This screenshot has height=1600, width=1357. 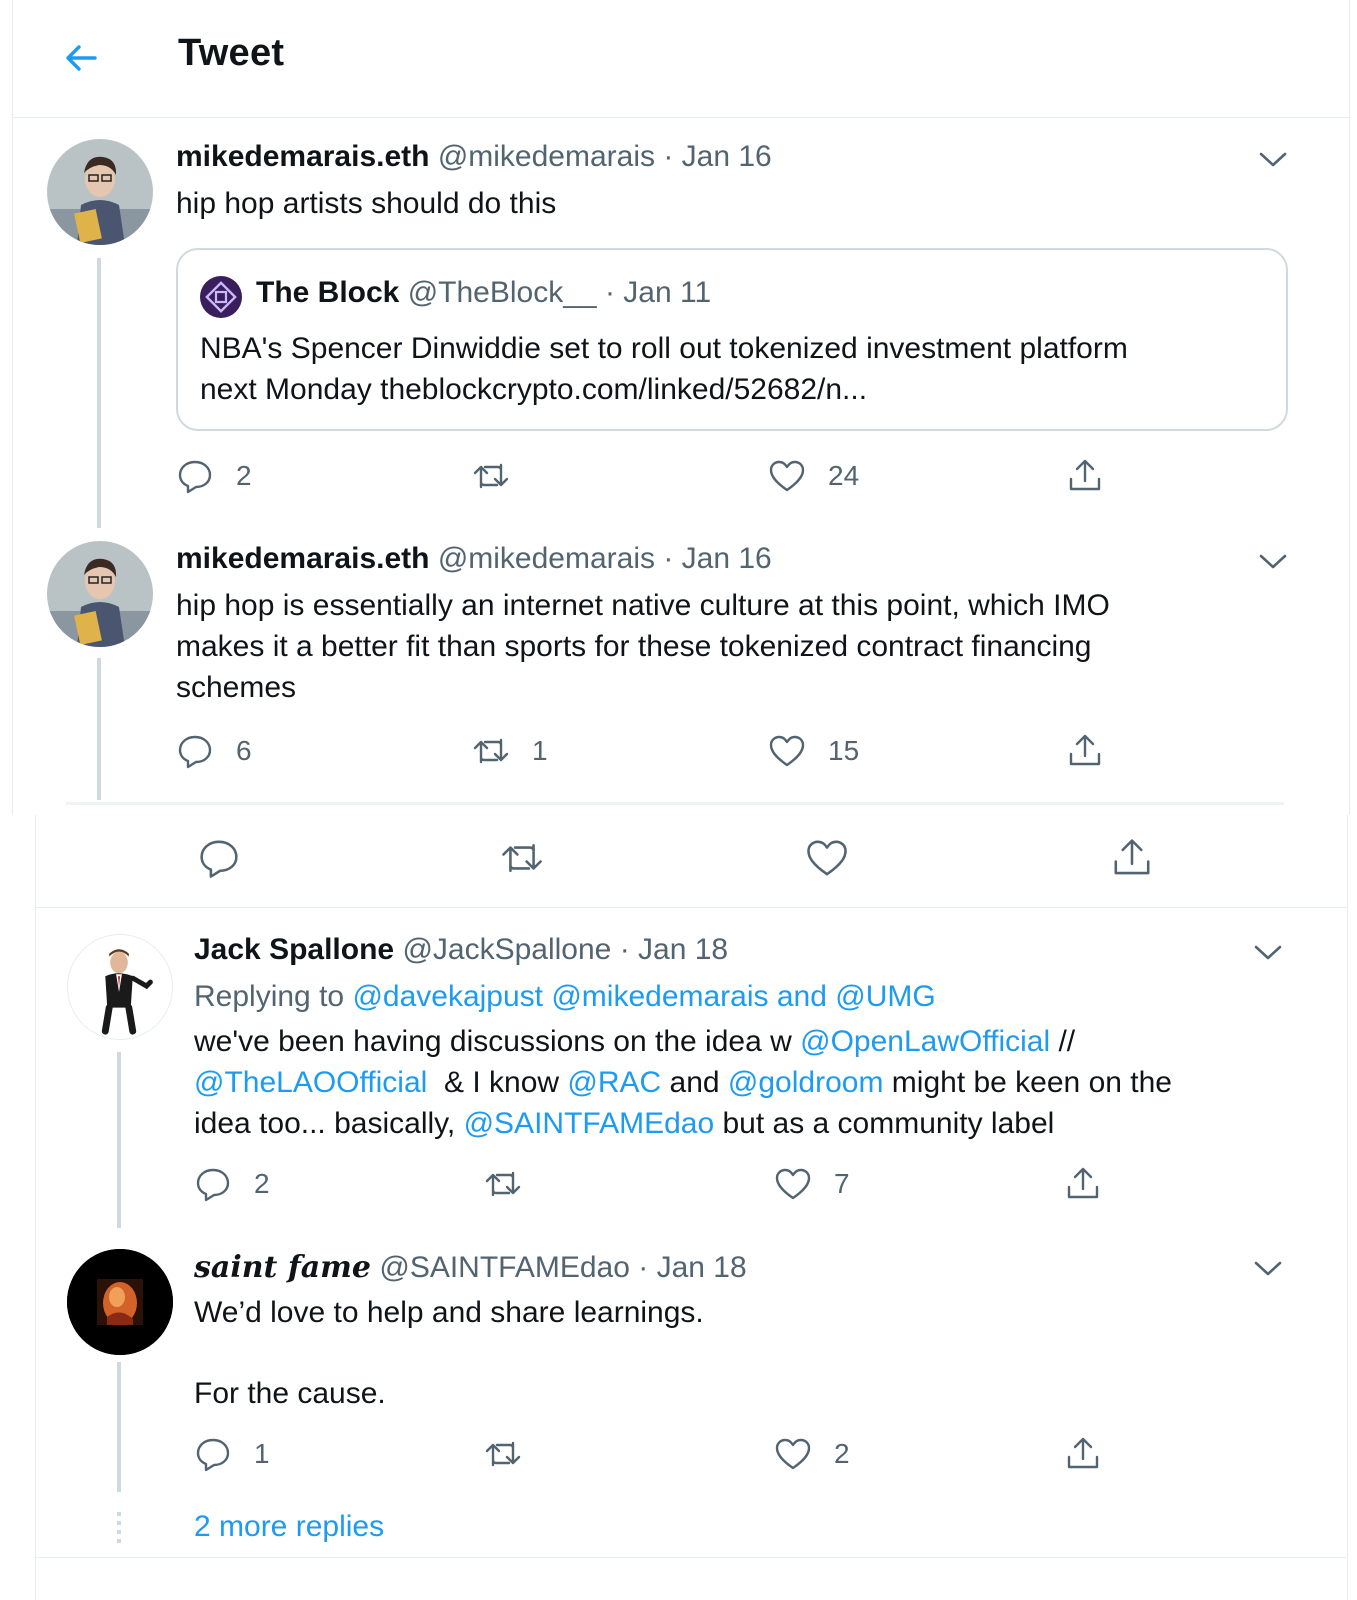 I want to click on mention-link: @SAINTFAMEdao, so click(x=589, y=1123).